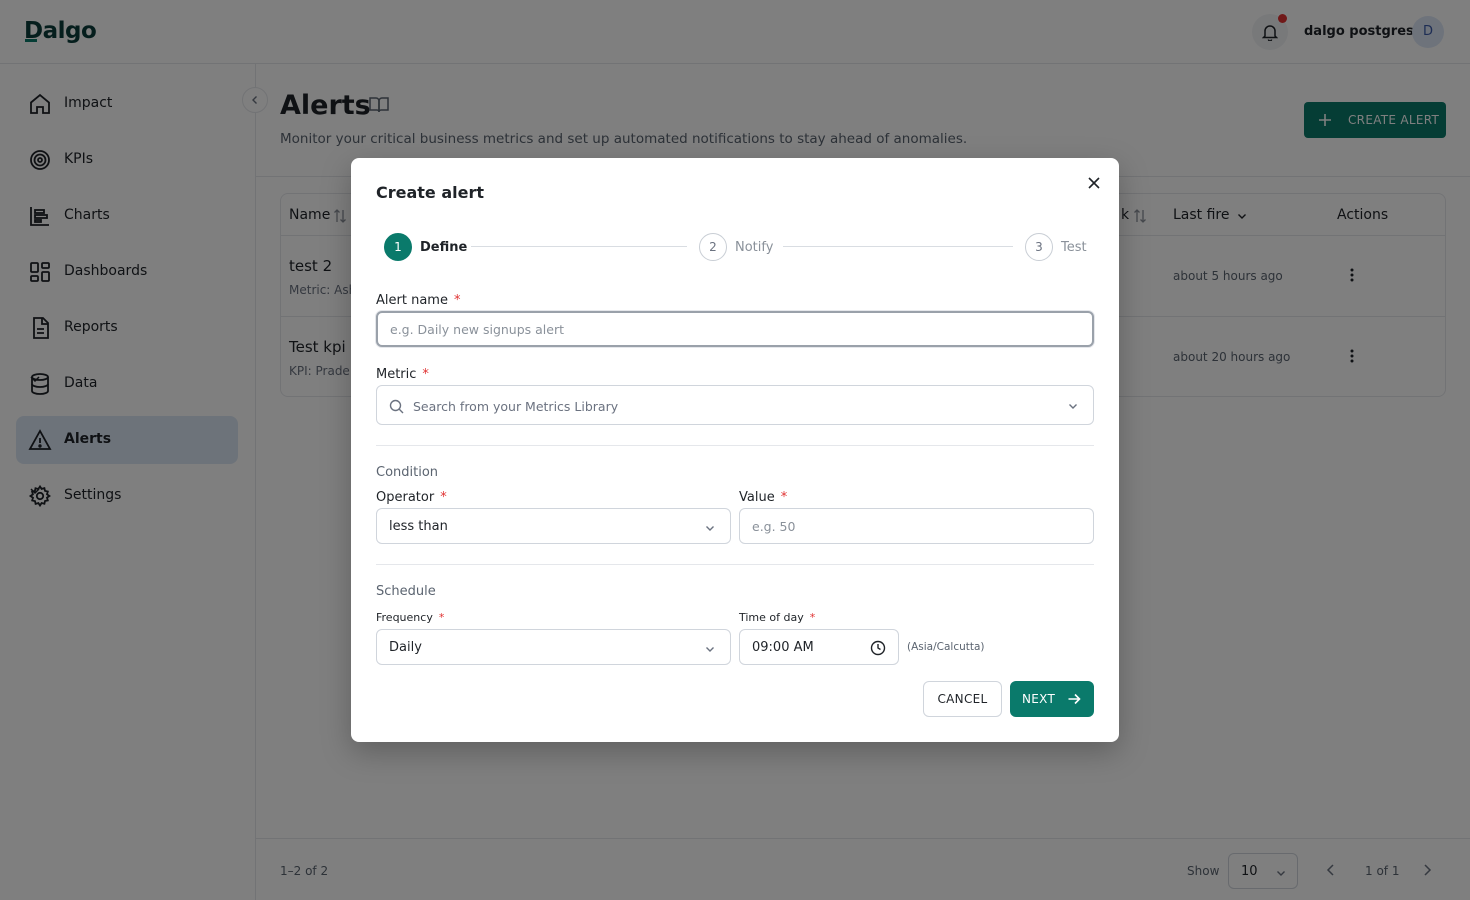 The image size is (1470, 900). Describe the element at coordinates (1039, 247) in the screenshot. I see `step-3-circle: 3` at that location.